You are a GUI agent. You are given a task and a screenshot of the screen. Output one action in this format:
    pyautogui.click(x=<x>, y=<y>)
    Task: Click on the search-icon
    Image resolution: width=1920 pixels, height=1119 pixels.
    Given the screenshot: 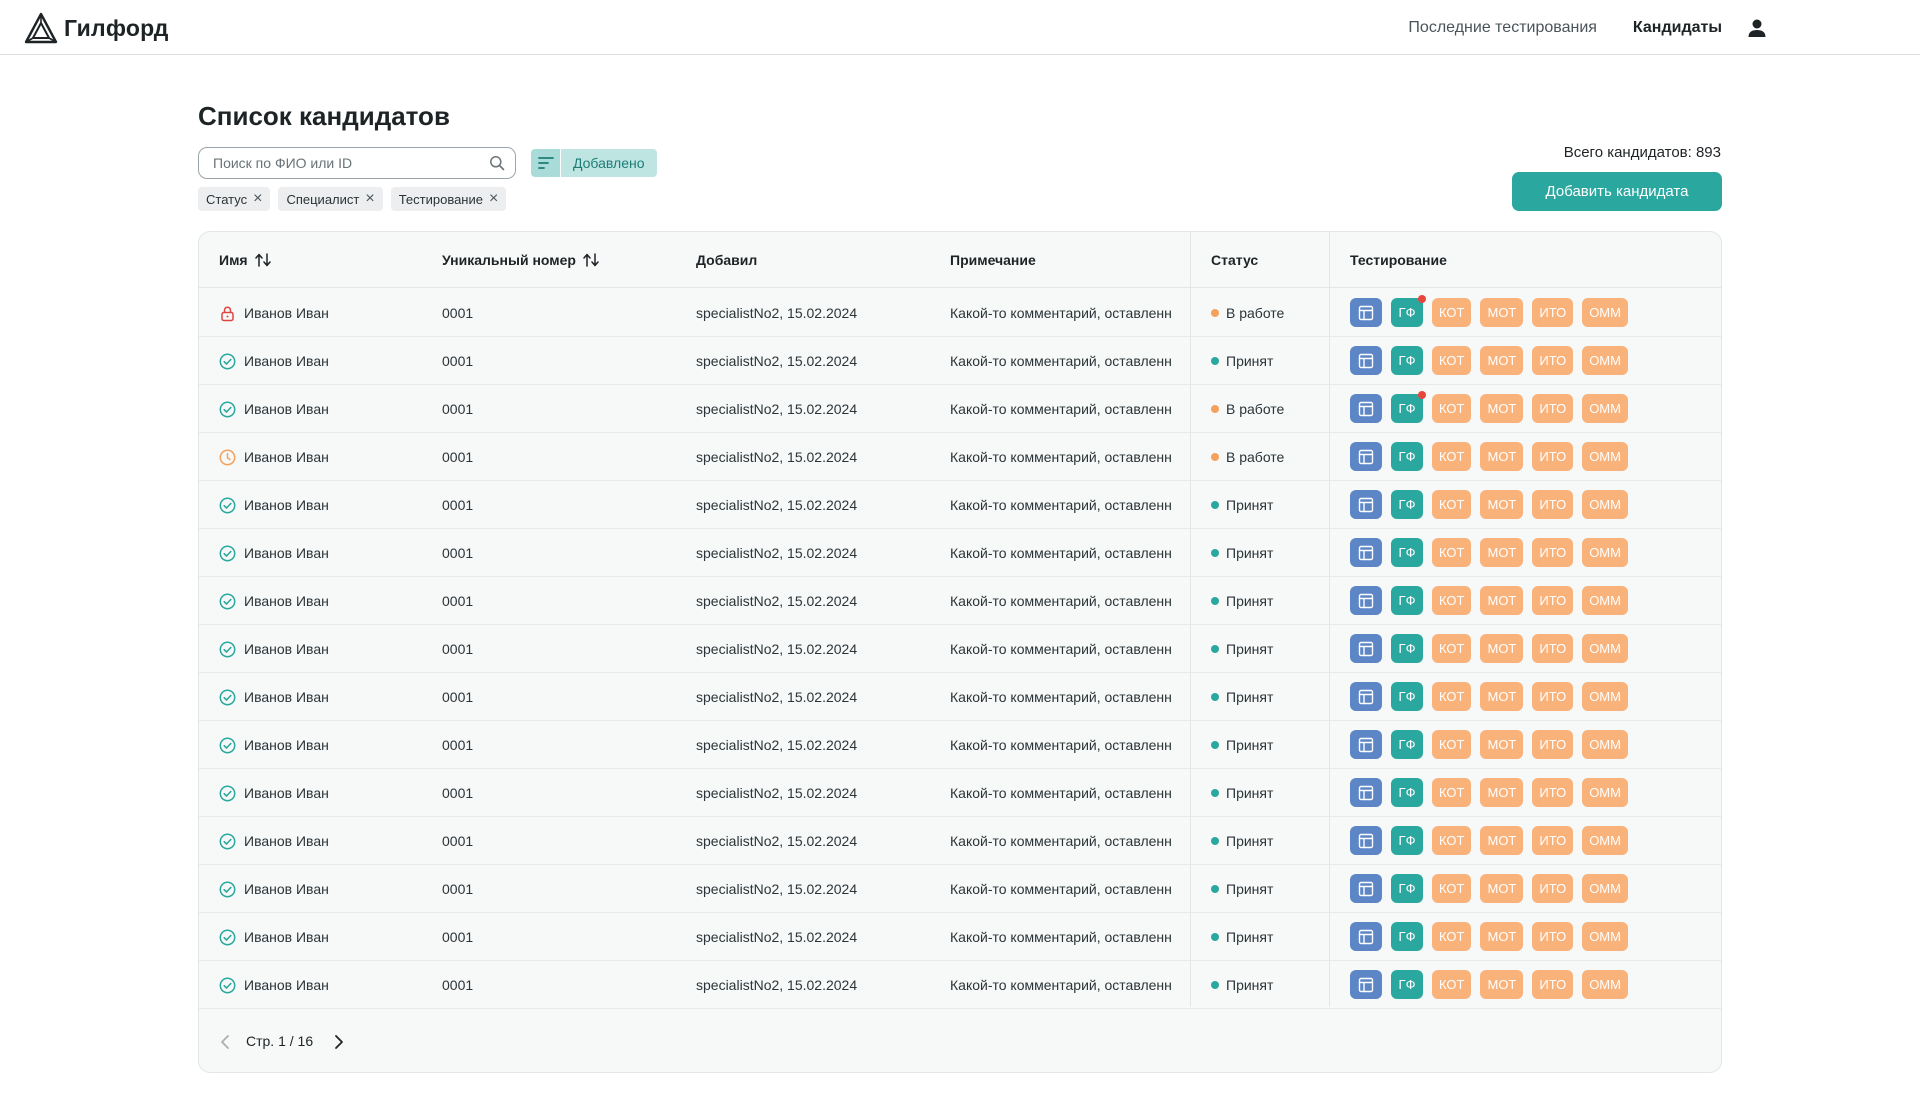 What is the action you would take?
    pyautogui.click(x=497, y=163)
    